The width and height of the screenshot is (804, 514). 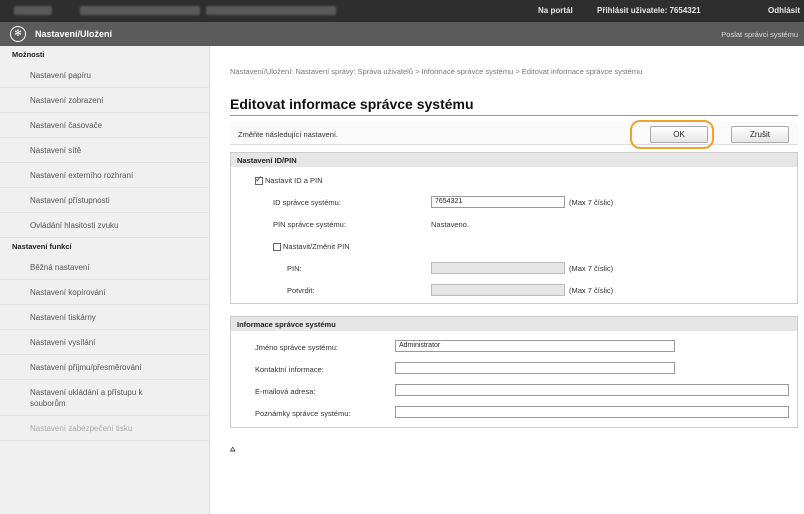 I want to click on app-title: Nastavení/Uložení, so click(x=74, y=34).